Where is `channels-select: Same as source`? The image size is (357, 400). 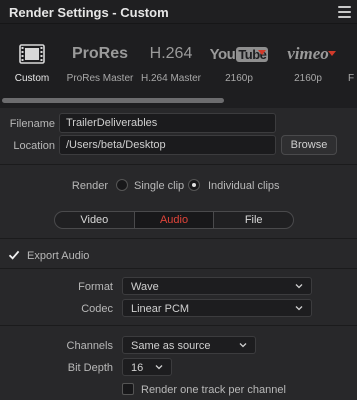 channels-select: Same as source is located at coordinates (189, 345).